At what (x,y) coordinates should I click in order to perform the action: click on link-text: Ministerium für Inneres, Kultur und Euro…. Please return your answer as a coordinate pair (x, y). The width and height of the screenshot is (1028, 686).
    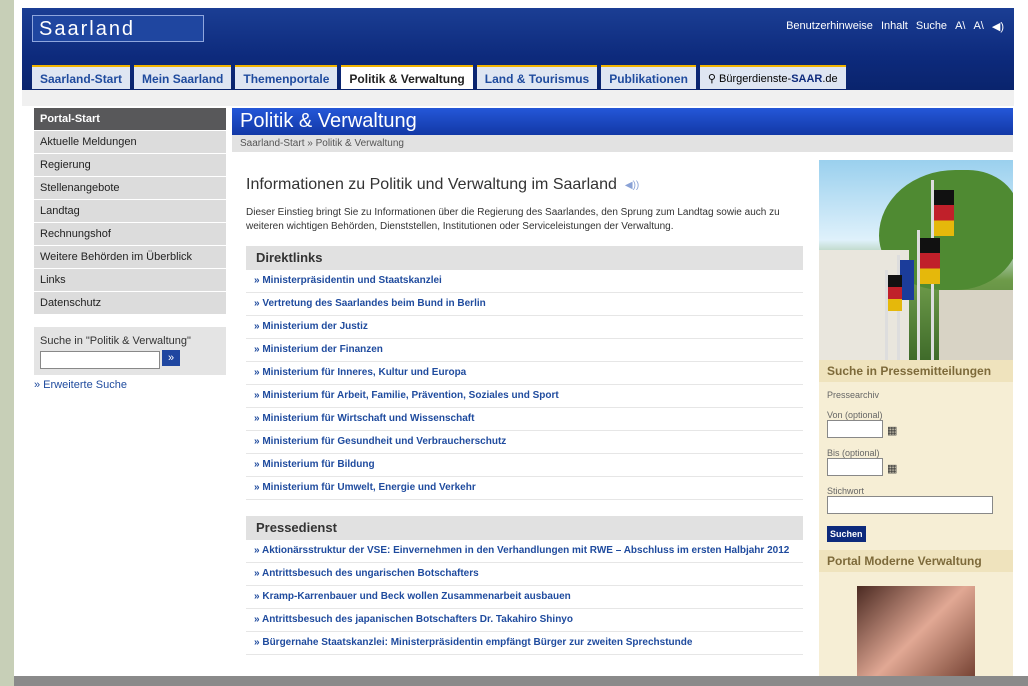
    Looking at the image, I should click on (364, 372).